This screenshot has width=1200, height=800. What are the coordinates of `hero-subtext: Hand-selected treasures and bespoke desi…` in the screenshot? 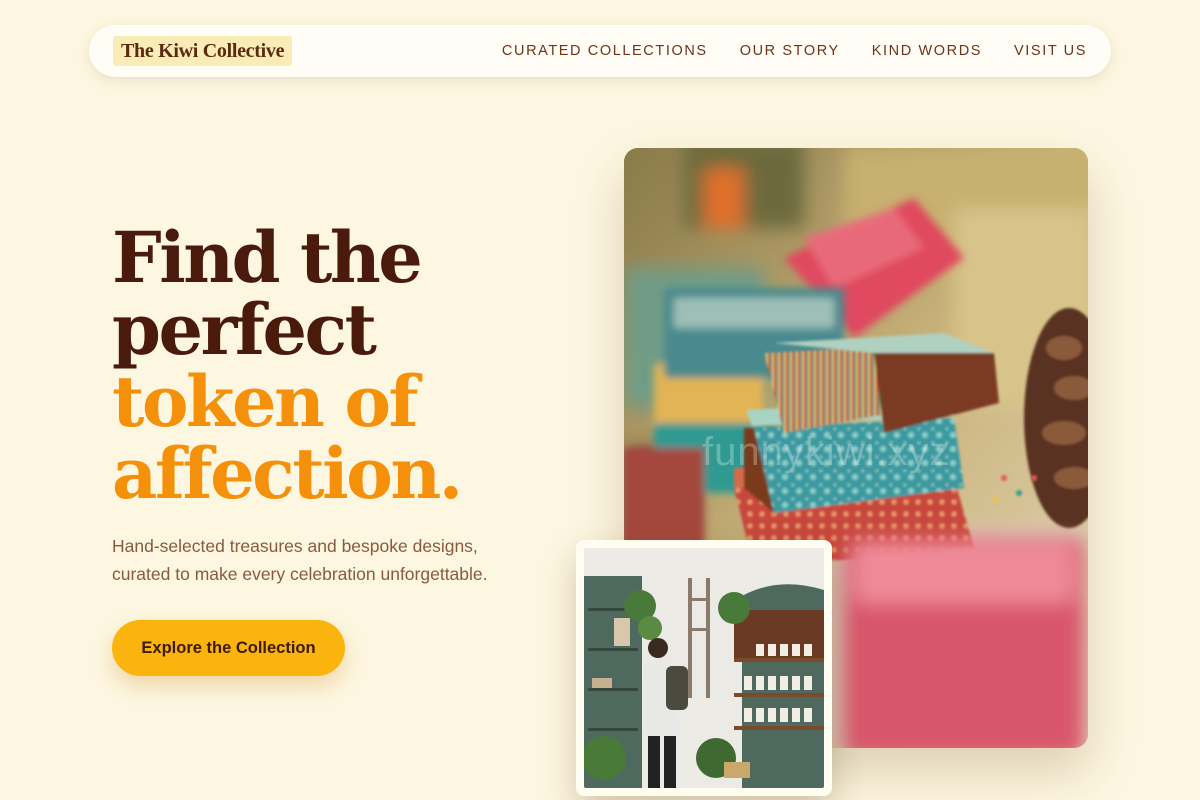 It's located at (332, 560).